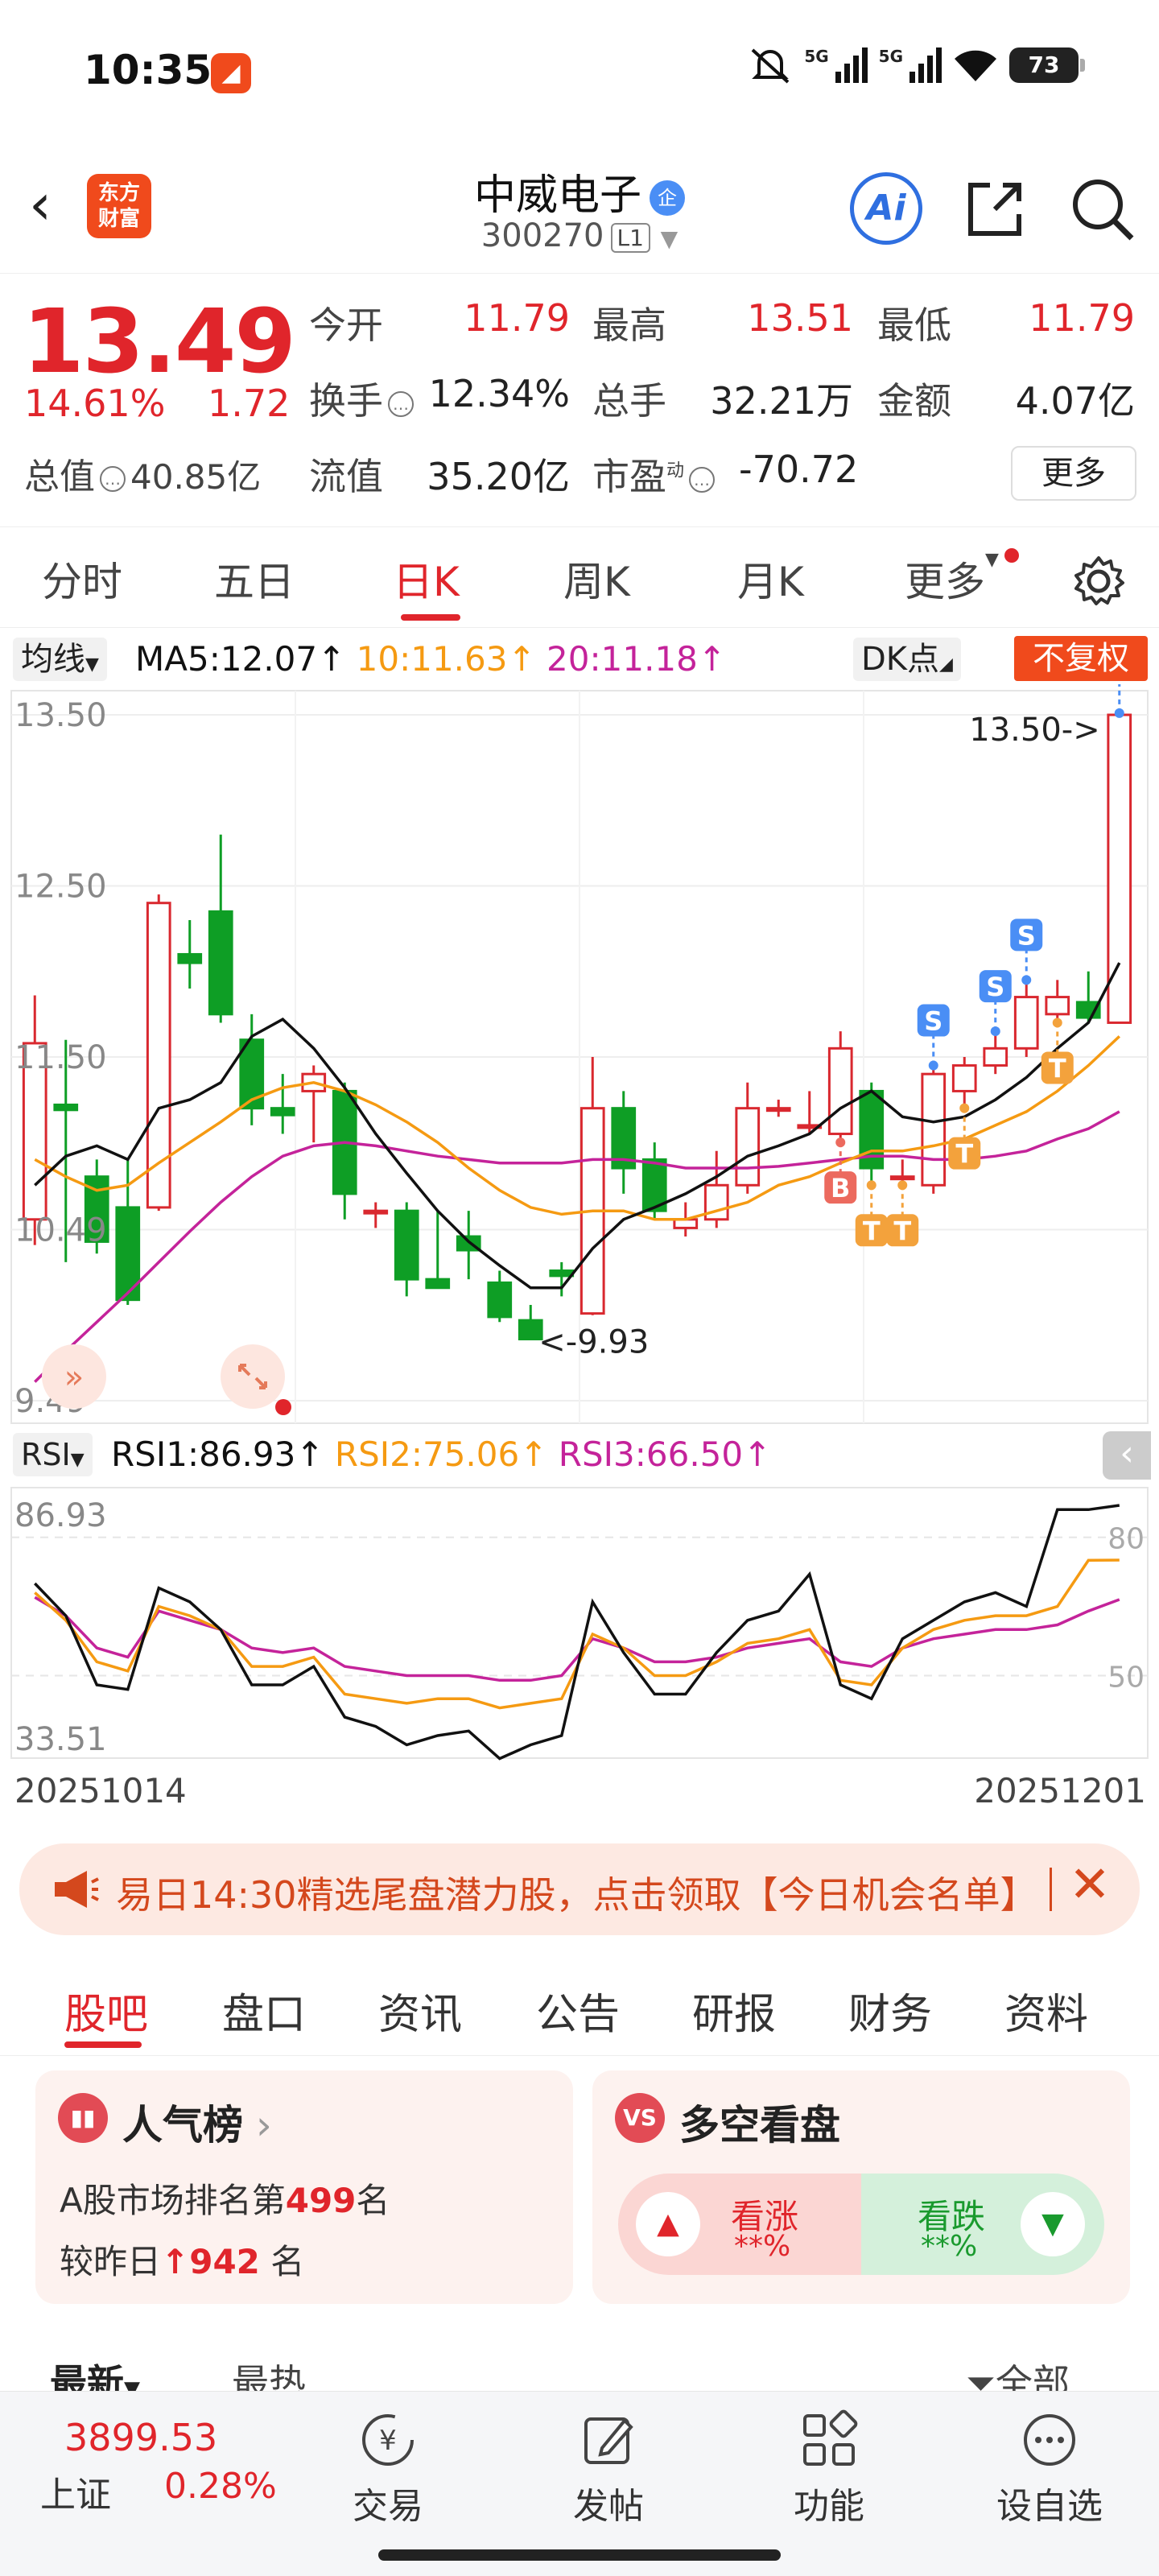 The height and width of the screenshot is (2576, 1159). I want to click on nav-post: 发帖, so click(608, 2469).